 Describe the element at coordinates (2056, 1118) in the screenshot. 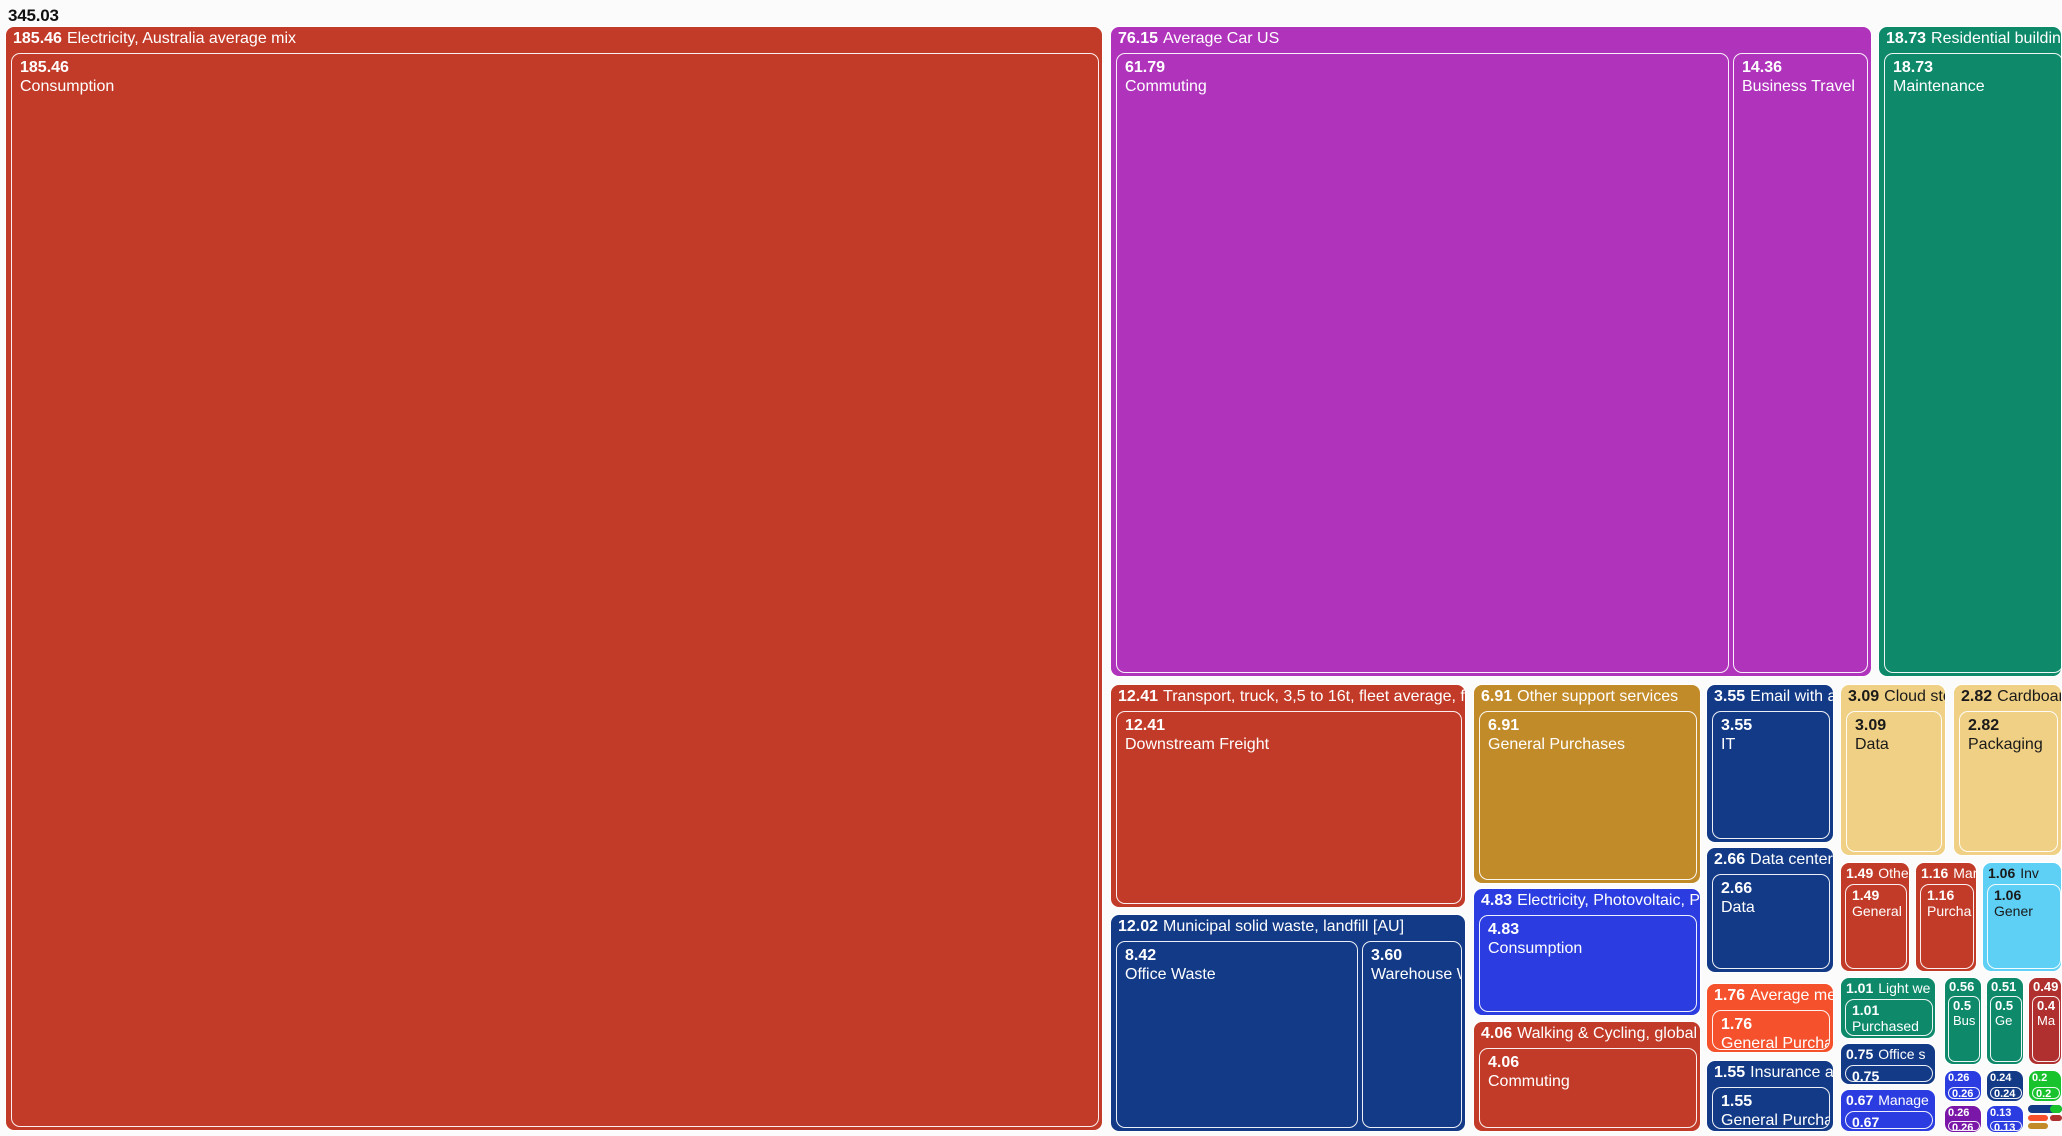

I see `treemap-node-sliver-darkred` at that location.